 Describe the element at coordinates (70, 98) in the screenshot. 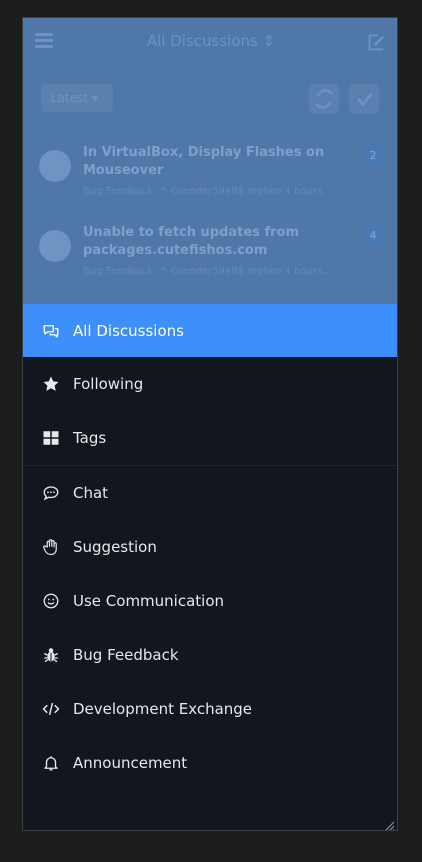

I see `sort-label: Latest` at that location.